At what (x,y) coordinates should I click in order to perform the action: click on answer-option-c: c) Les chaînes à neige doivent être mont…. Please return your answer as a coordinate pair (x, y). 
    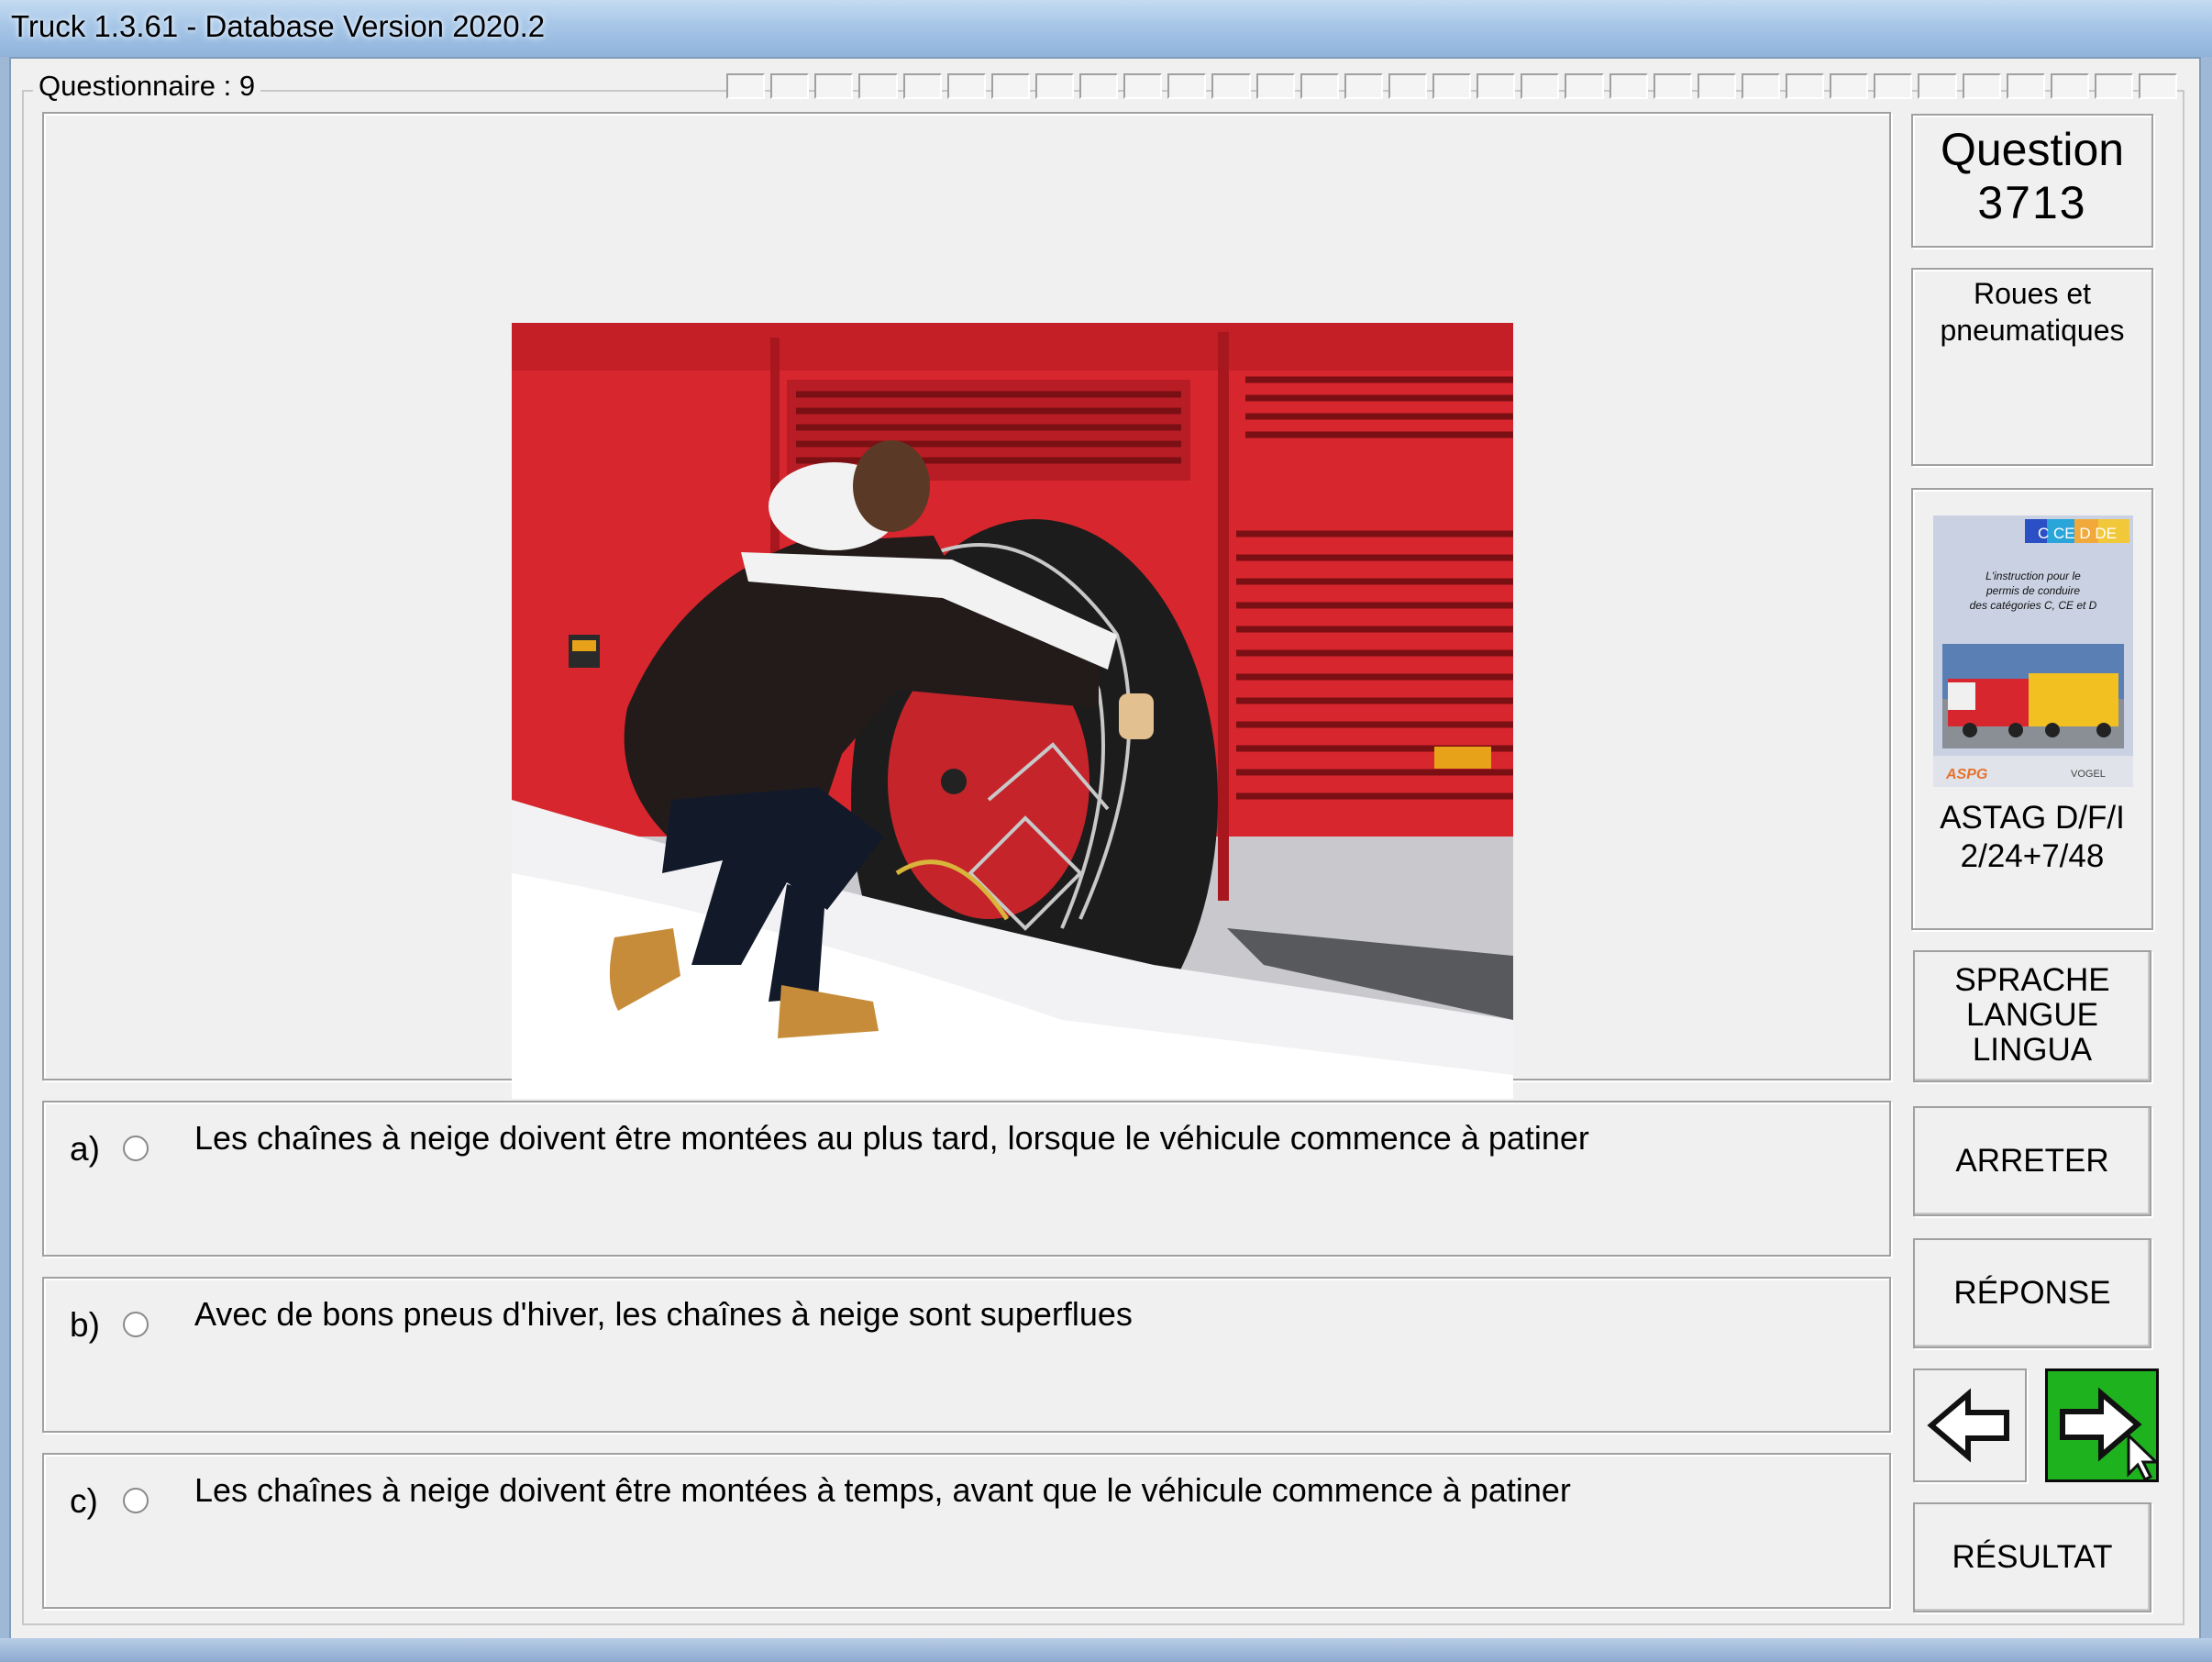
    Looking at the image, I should click on (966, 1531).